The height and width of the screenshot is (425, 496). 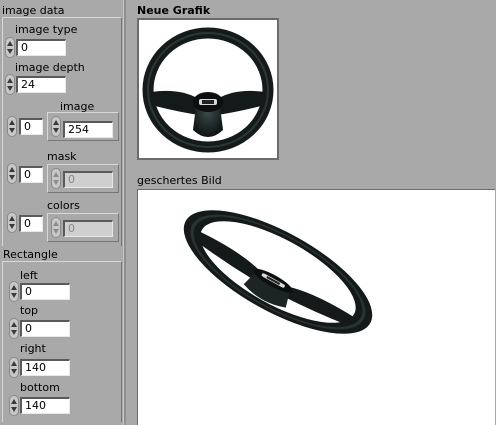 I want to click on sheared-steering-wheel-image, so click(x=278, y=272).